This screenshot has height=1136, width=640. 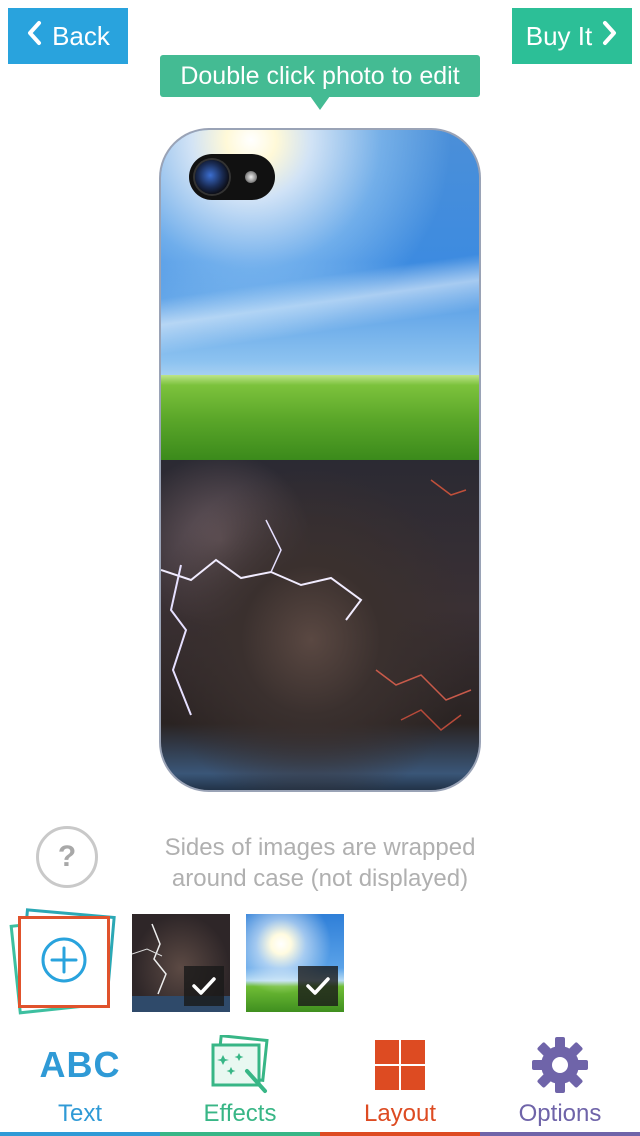 What do you see at coordinates (400, 1065) in the screenshot?
I see `layout-grid-icon` at bounding box center [400, 1065].